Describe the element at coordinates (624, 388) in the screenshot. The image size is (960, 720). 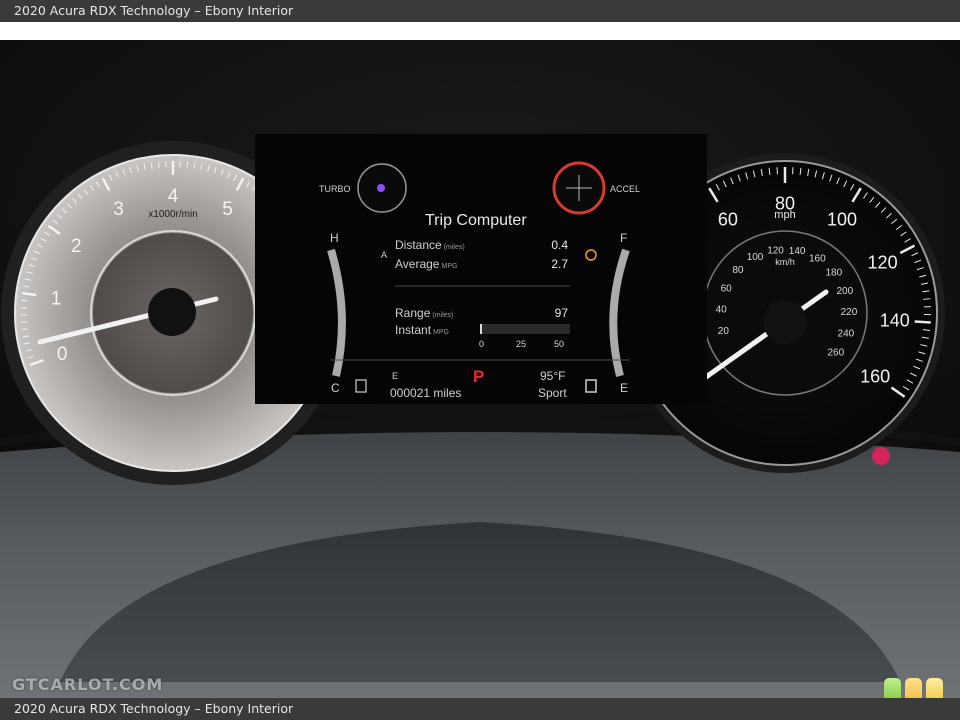
I see `fuel-empty-label: E` at that location.